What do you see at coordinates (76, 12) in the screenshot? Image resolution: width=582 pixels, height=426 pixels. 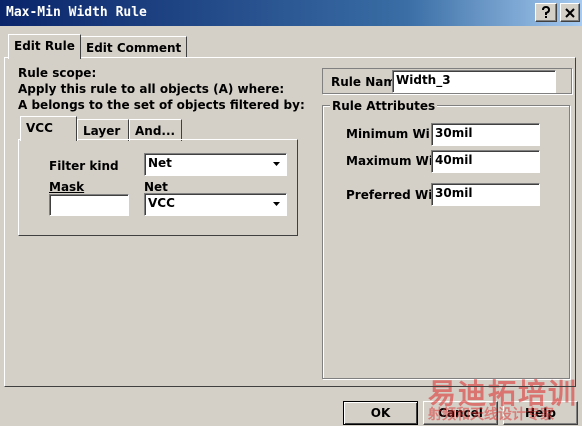 I see `window-title: Max-Min Width Rule` at bounding box center [76, 12].